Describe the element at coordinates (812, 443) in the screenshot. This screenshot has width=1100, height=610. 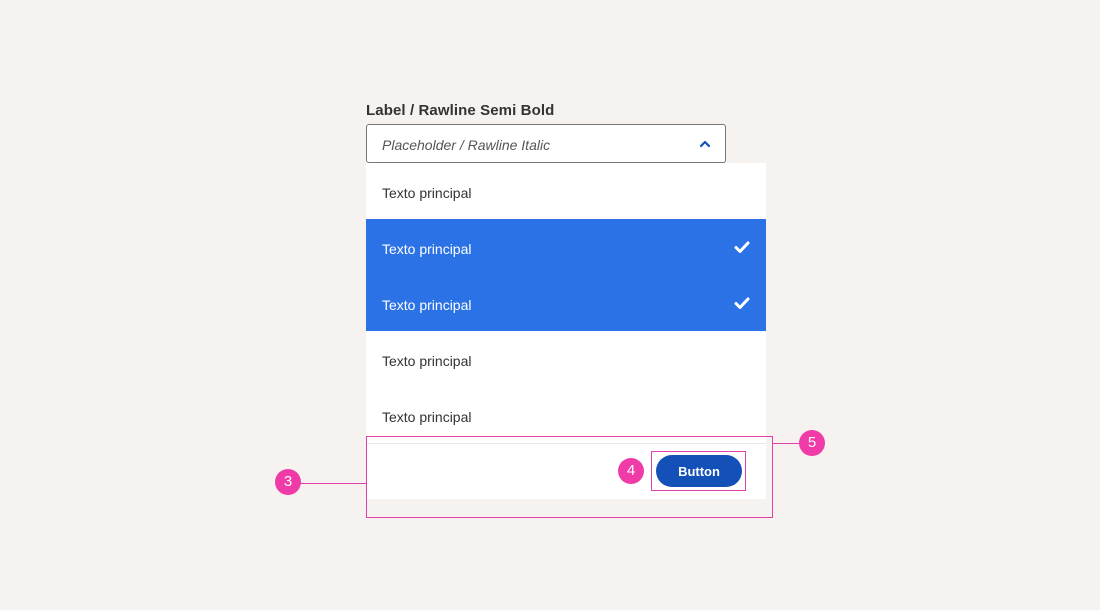
I see `annotation-marker-5: 5` at that location.